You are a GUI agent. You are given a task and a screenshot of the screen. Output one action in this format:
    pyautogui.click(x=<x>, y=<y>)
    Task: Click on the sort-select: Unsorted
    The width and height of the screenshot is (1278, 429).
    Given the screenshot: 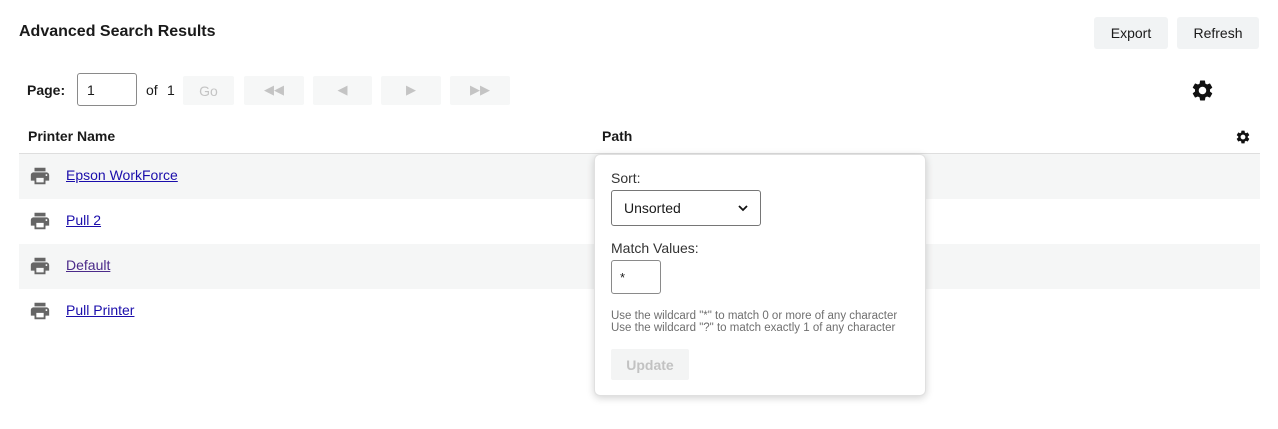 What is the action you would take?
    pyautogui.click(x=686, y=208)
    